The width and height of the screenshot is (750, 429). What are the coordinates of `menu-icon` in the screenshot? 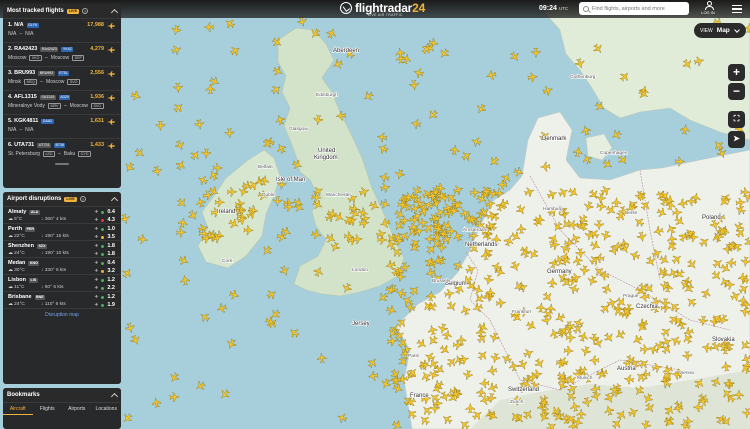 It's located at (737, 9).